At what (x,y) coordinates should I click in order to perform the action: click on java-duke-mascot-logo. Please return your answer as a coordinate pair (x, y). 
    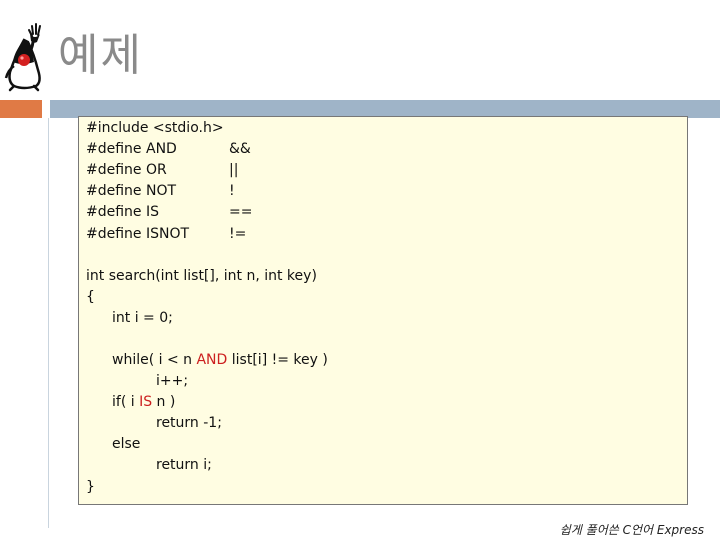
    Looking at the image, I should click on (22, 57).